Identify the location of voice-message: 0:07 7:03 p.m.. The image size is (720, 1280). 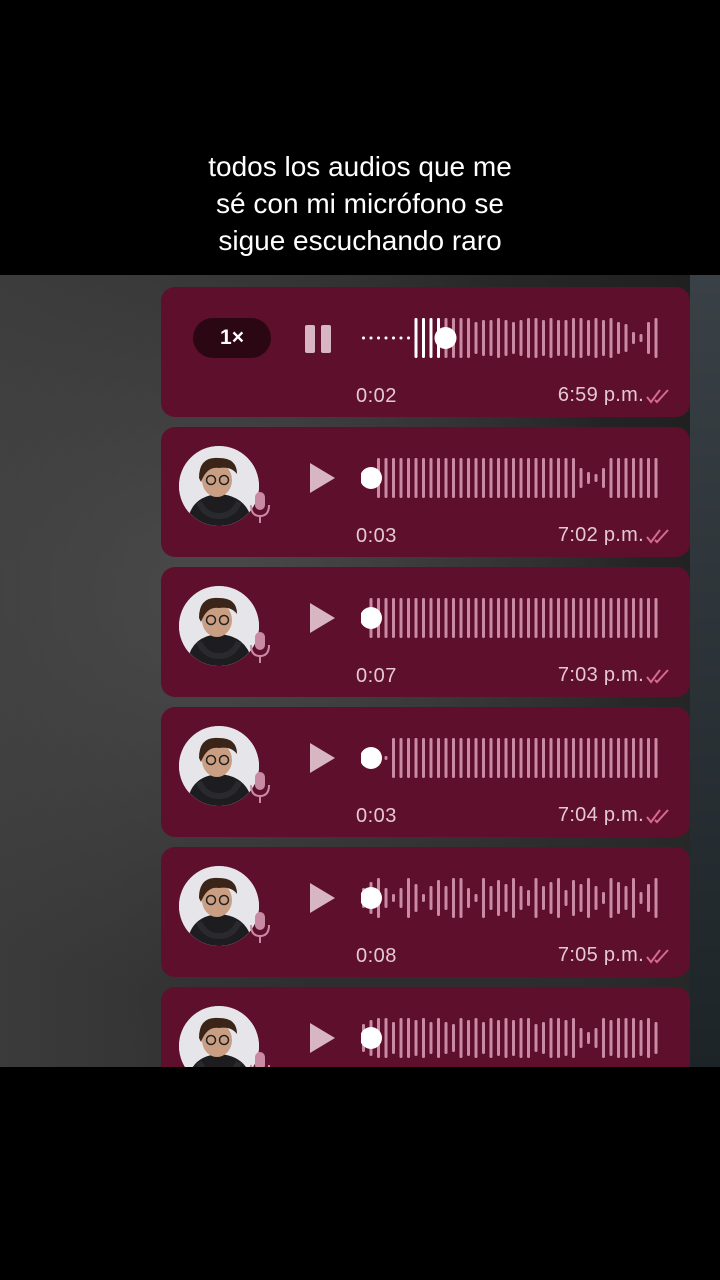
(425, 632).